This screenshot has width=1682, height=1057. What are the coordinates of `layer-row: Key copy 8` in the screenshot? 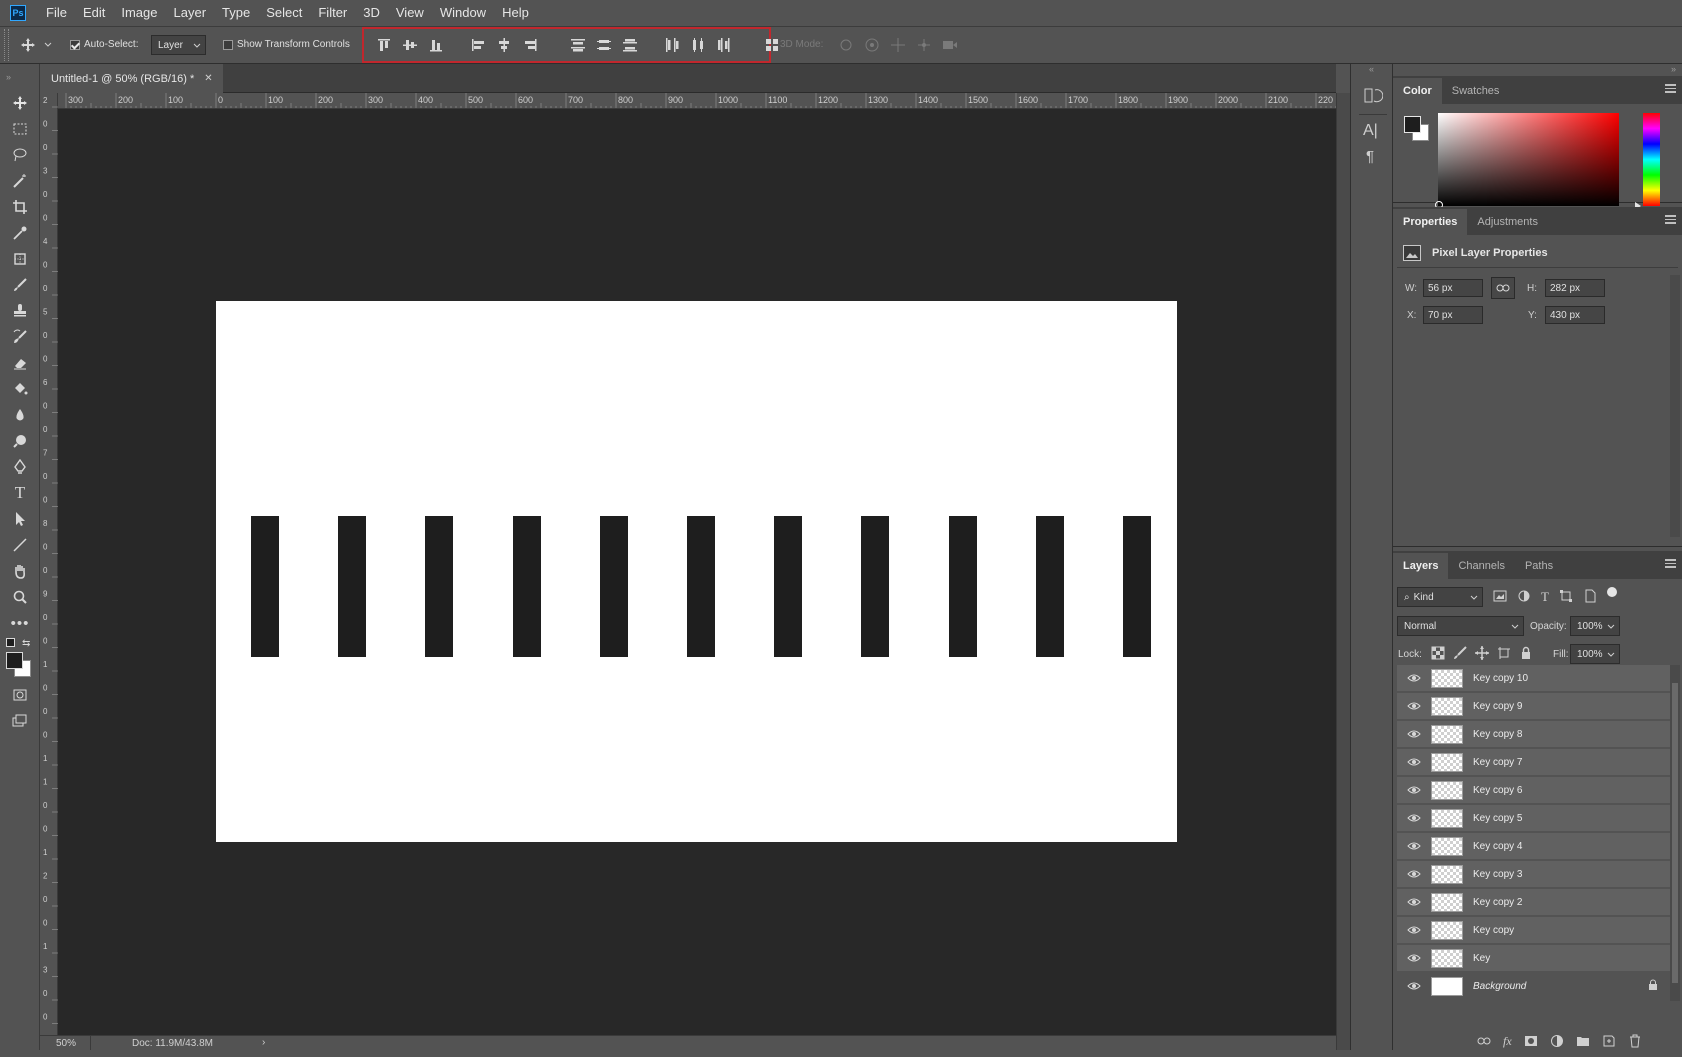 It's located at (1537, 734).